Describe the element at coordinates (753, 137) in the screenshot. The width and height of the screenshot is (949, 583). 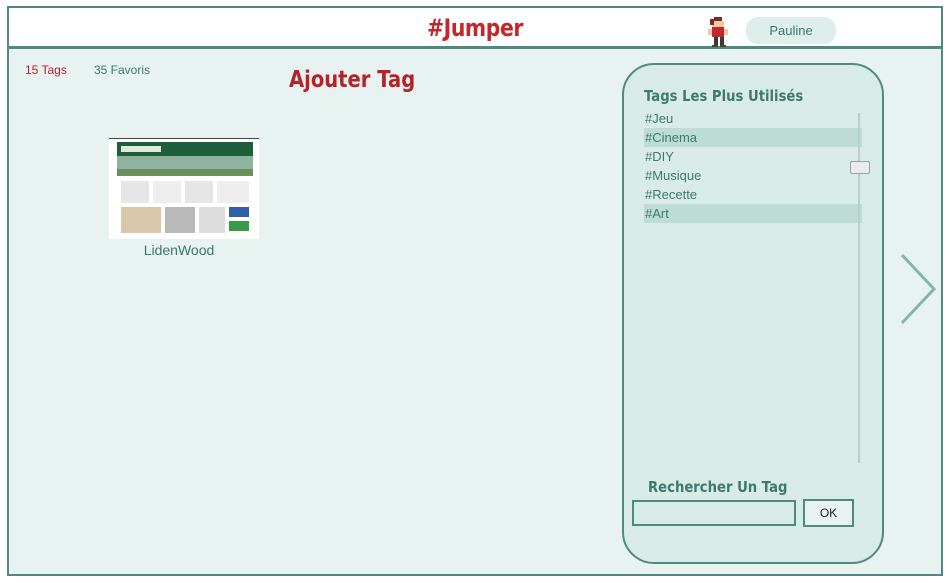
I see `tag-item: #Cinema` at that location.